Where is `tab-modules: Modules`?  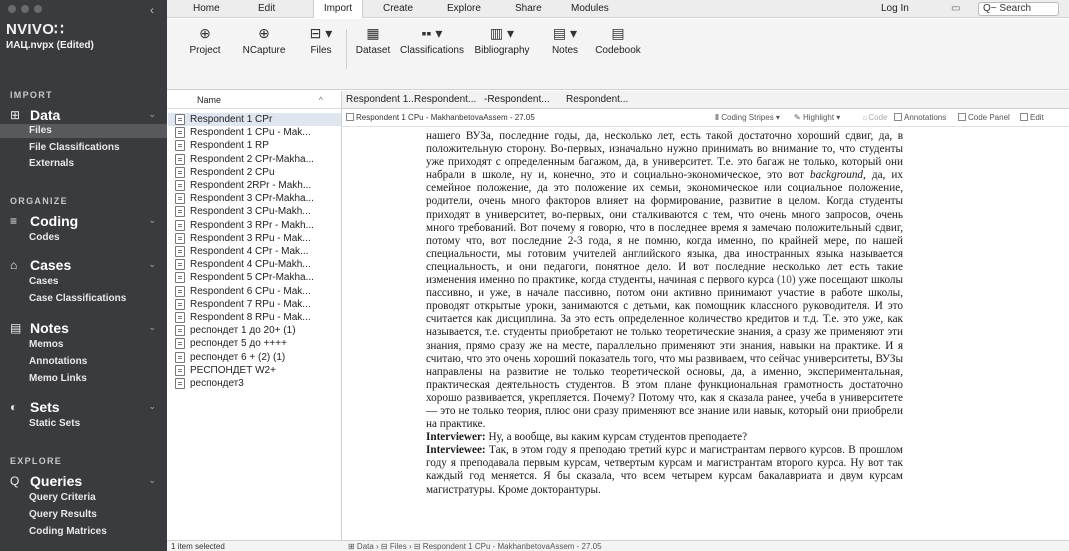 tab-modules: Modules is located at coordinates (590, 8).